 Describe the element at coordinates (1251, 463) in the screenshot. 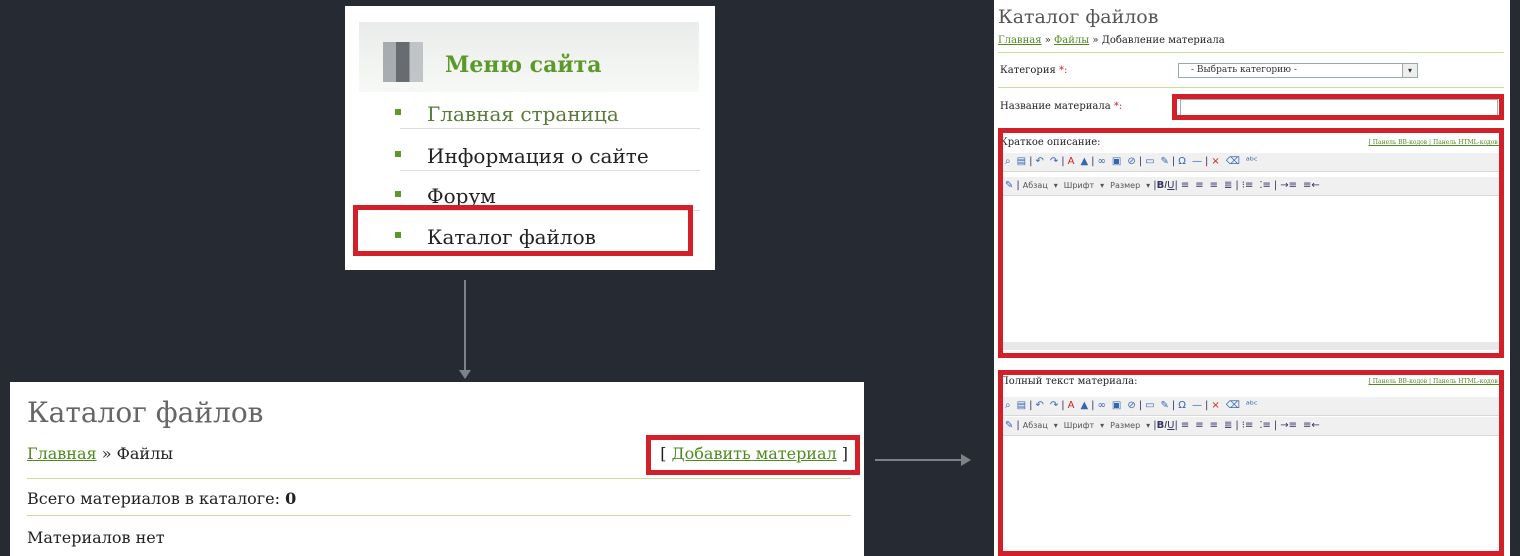

I see `highlight-frame-full-text` at that location.